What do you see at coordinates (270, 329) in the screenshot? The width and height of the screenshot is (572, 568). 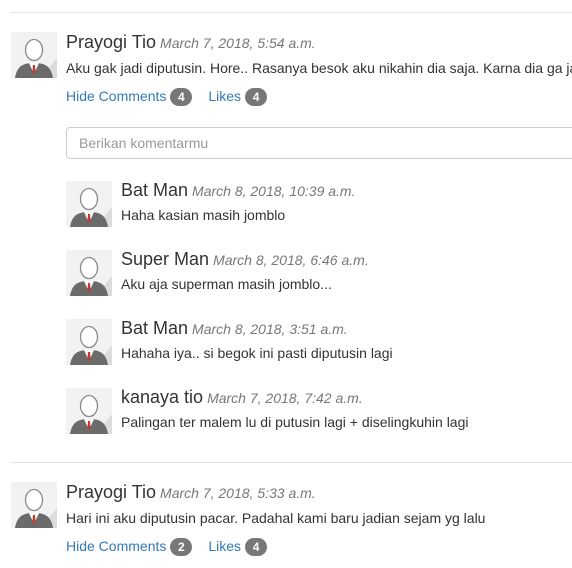 I see `comment-timestamp: March 8, 2018, 3:51 a.m.` at bounding box center [270, 329].